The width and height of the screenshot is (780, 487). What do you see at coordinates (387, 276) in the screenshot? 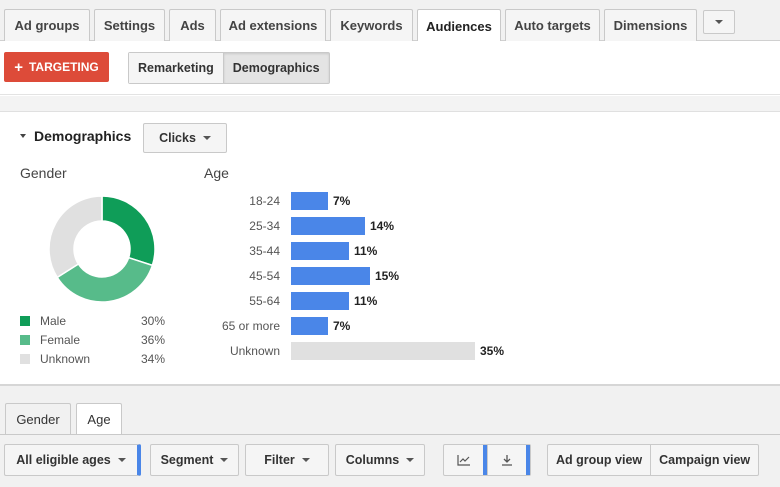
I see `age-value: 15%` at bounding box center [387, 276].